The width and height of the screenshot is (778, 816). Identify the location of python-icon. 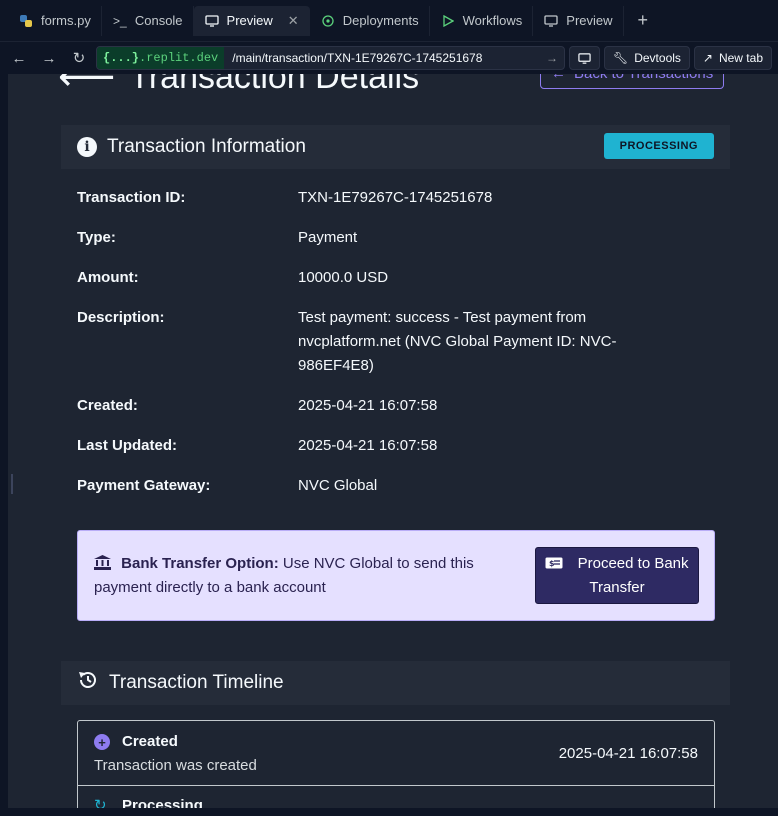
(26, 21).